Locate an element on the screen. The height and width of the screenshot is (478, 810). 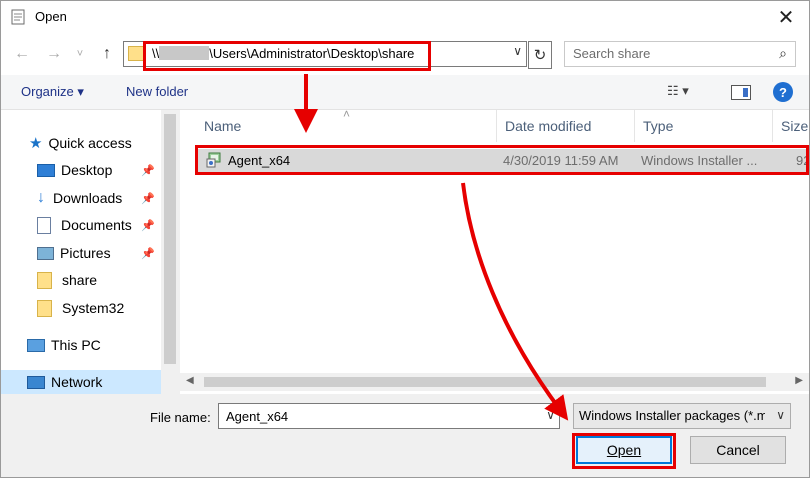
desktop-icon is located at coordinates (46, 170).